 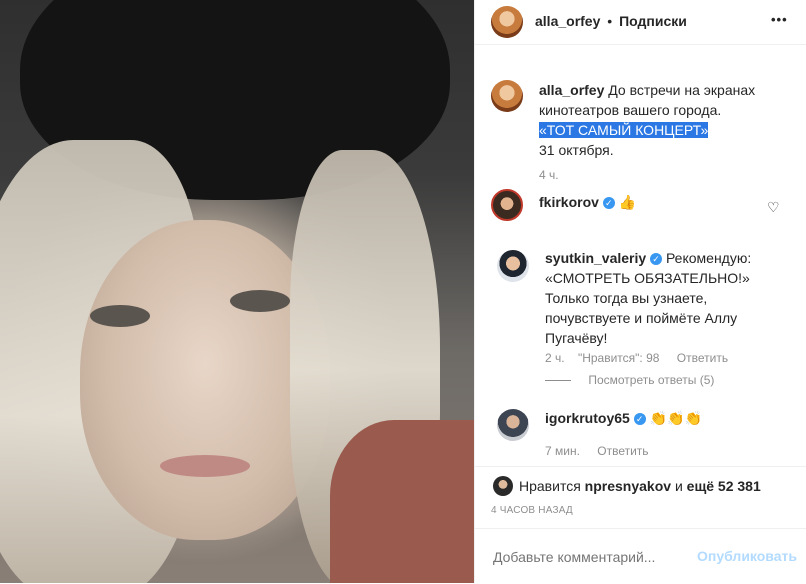 I want to click on likes-prefix: Нравится, so click(x=550, y=486).